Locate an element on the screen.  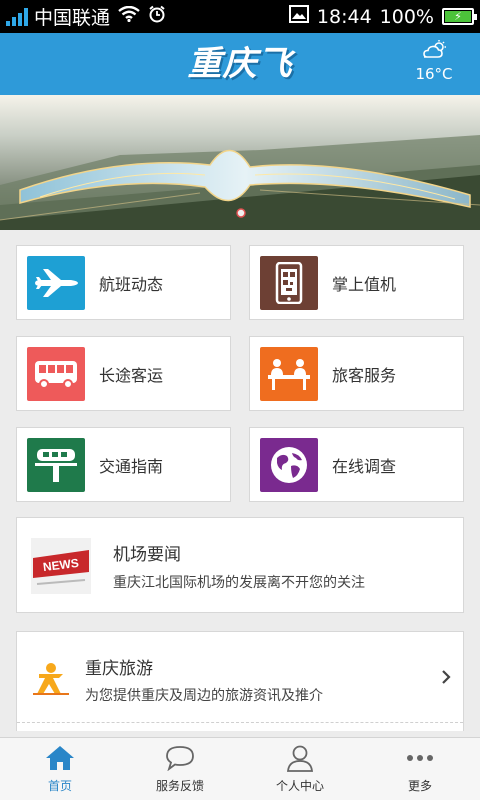
news-icon: NEWS is located at coordinates (61, 566).